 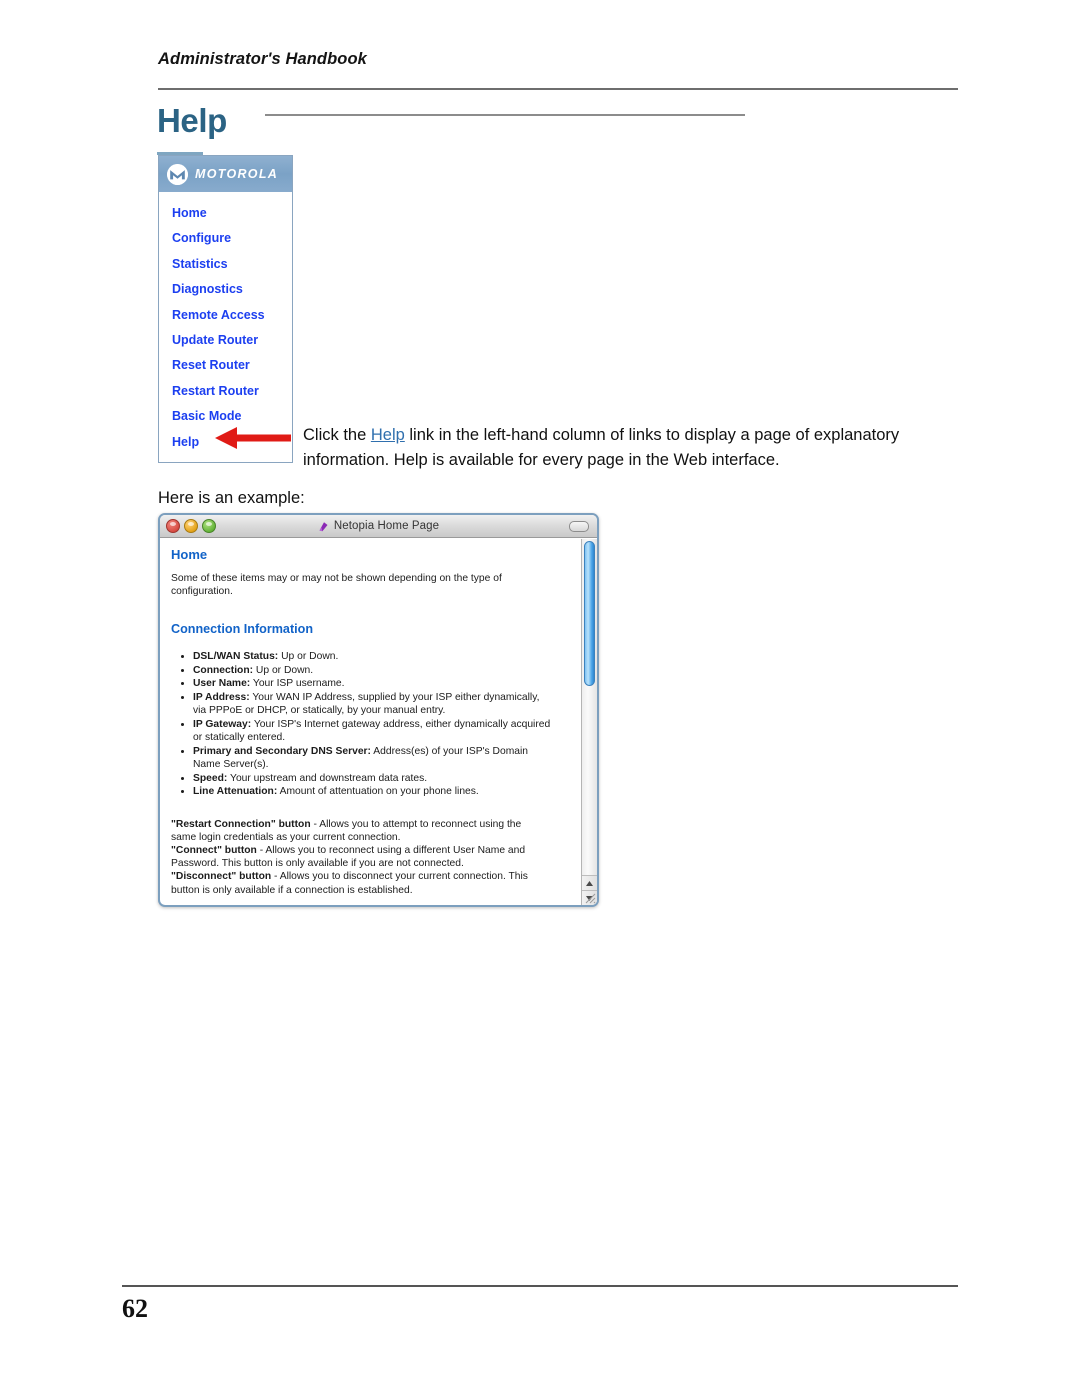 I want to click on button-description-term: "Connect" button, so click(x=214, y=850).